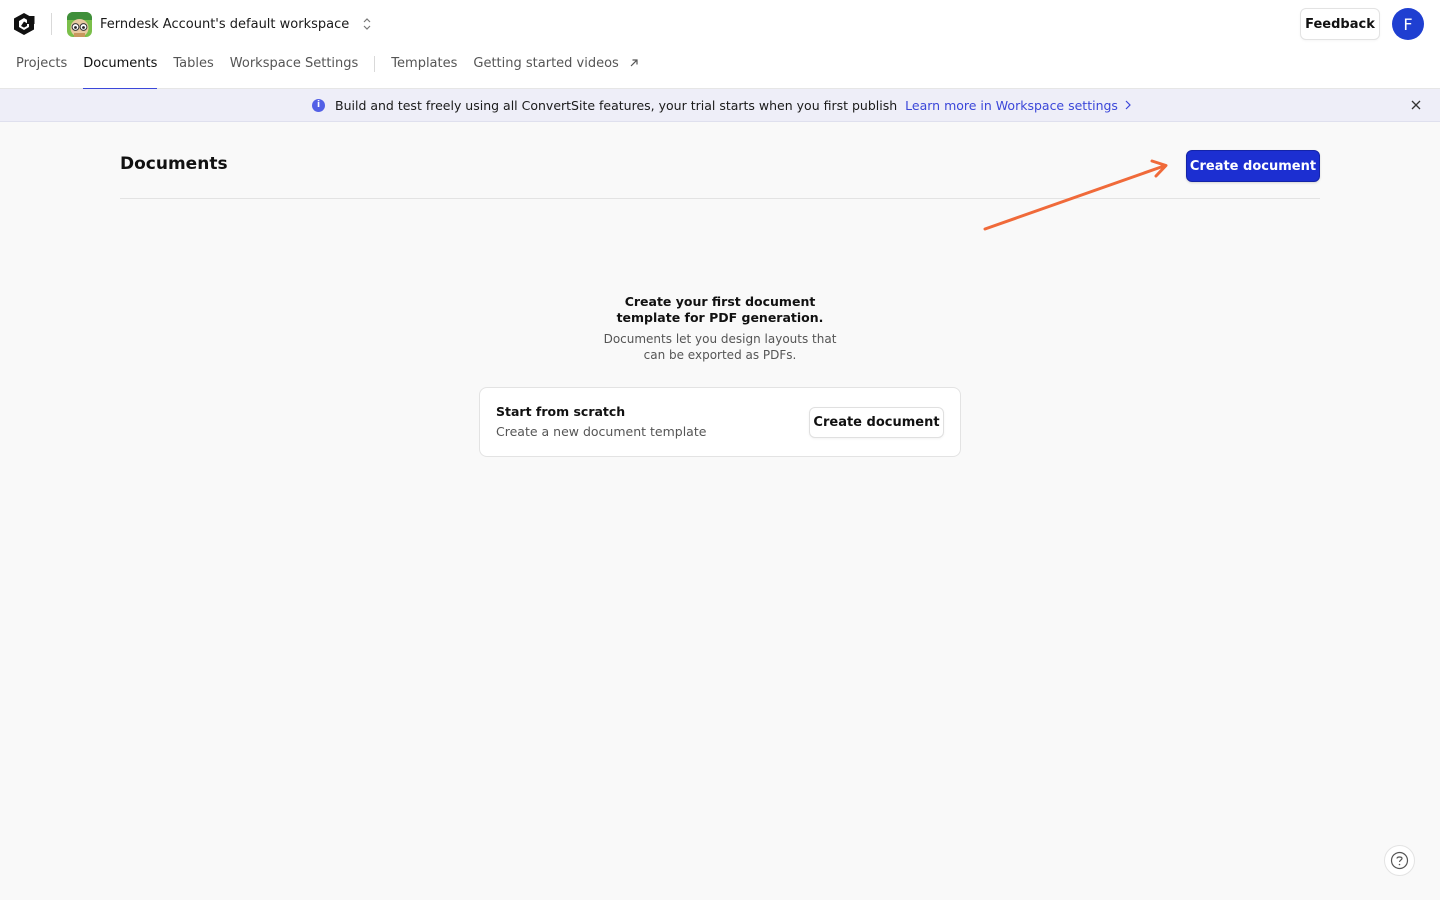  I want to click on nav-item-tables: Tables, so click(193, 70).